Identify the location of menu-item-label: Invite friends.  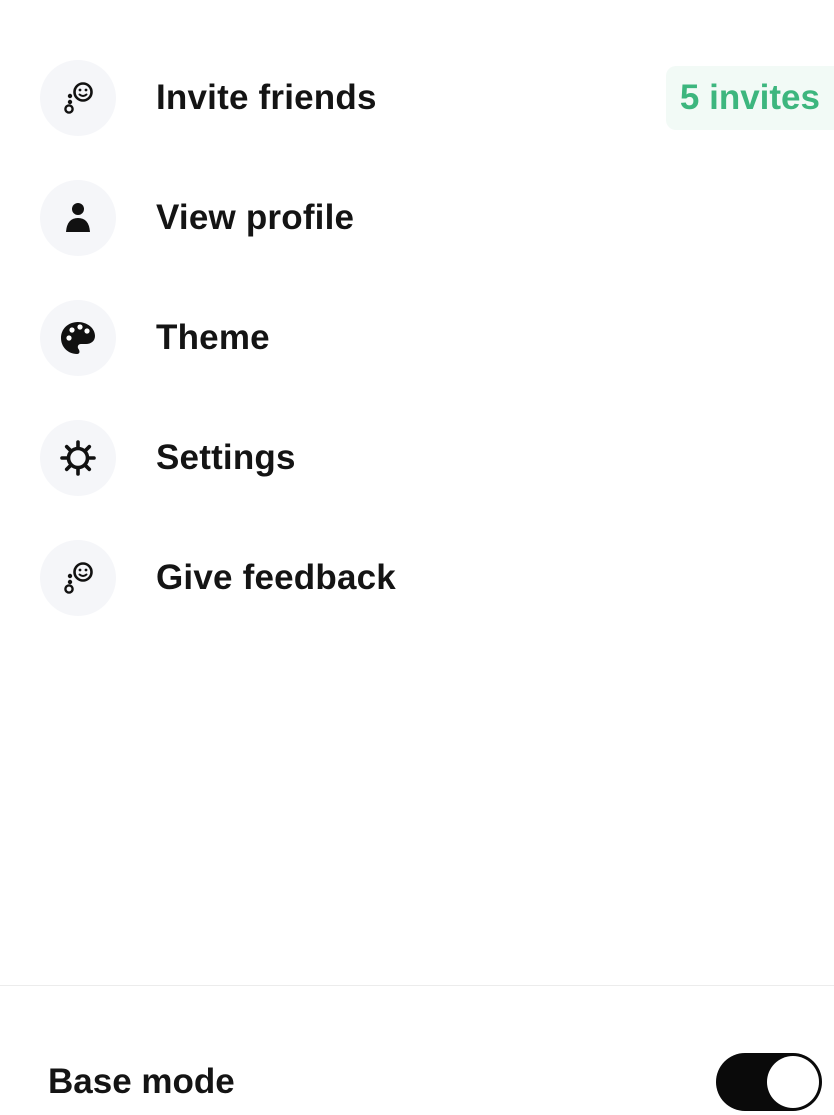
(266, 97).